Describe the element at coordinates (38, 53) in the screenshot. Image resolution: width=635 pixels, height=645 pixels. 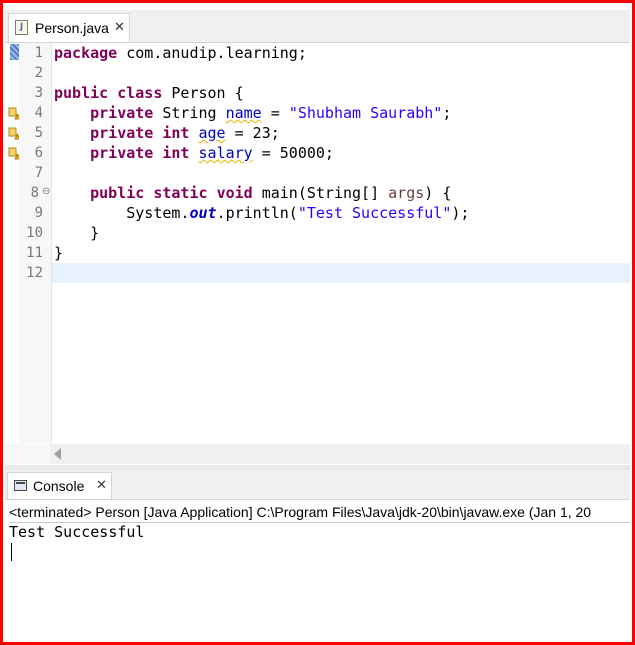
I see `line-number: 1` at that location.